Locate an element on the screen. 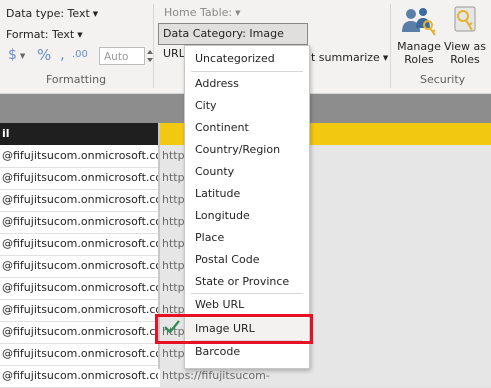  decimal-places-input: Auto is located at coordinates (122, 56).